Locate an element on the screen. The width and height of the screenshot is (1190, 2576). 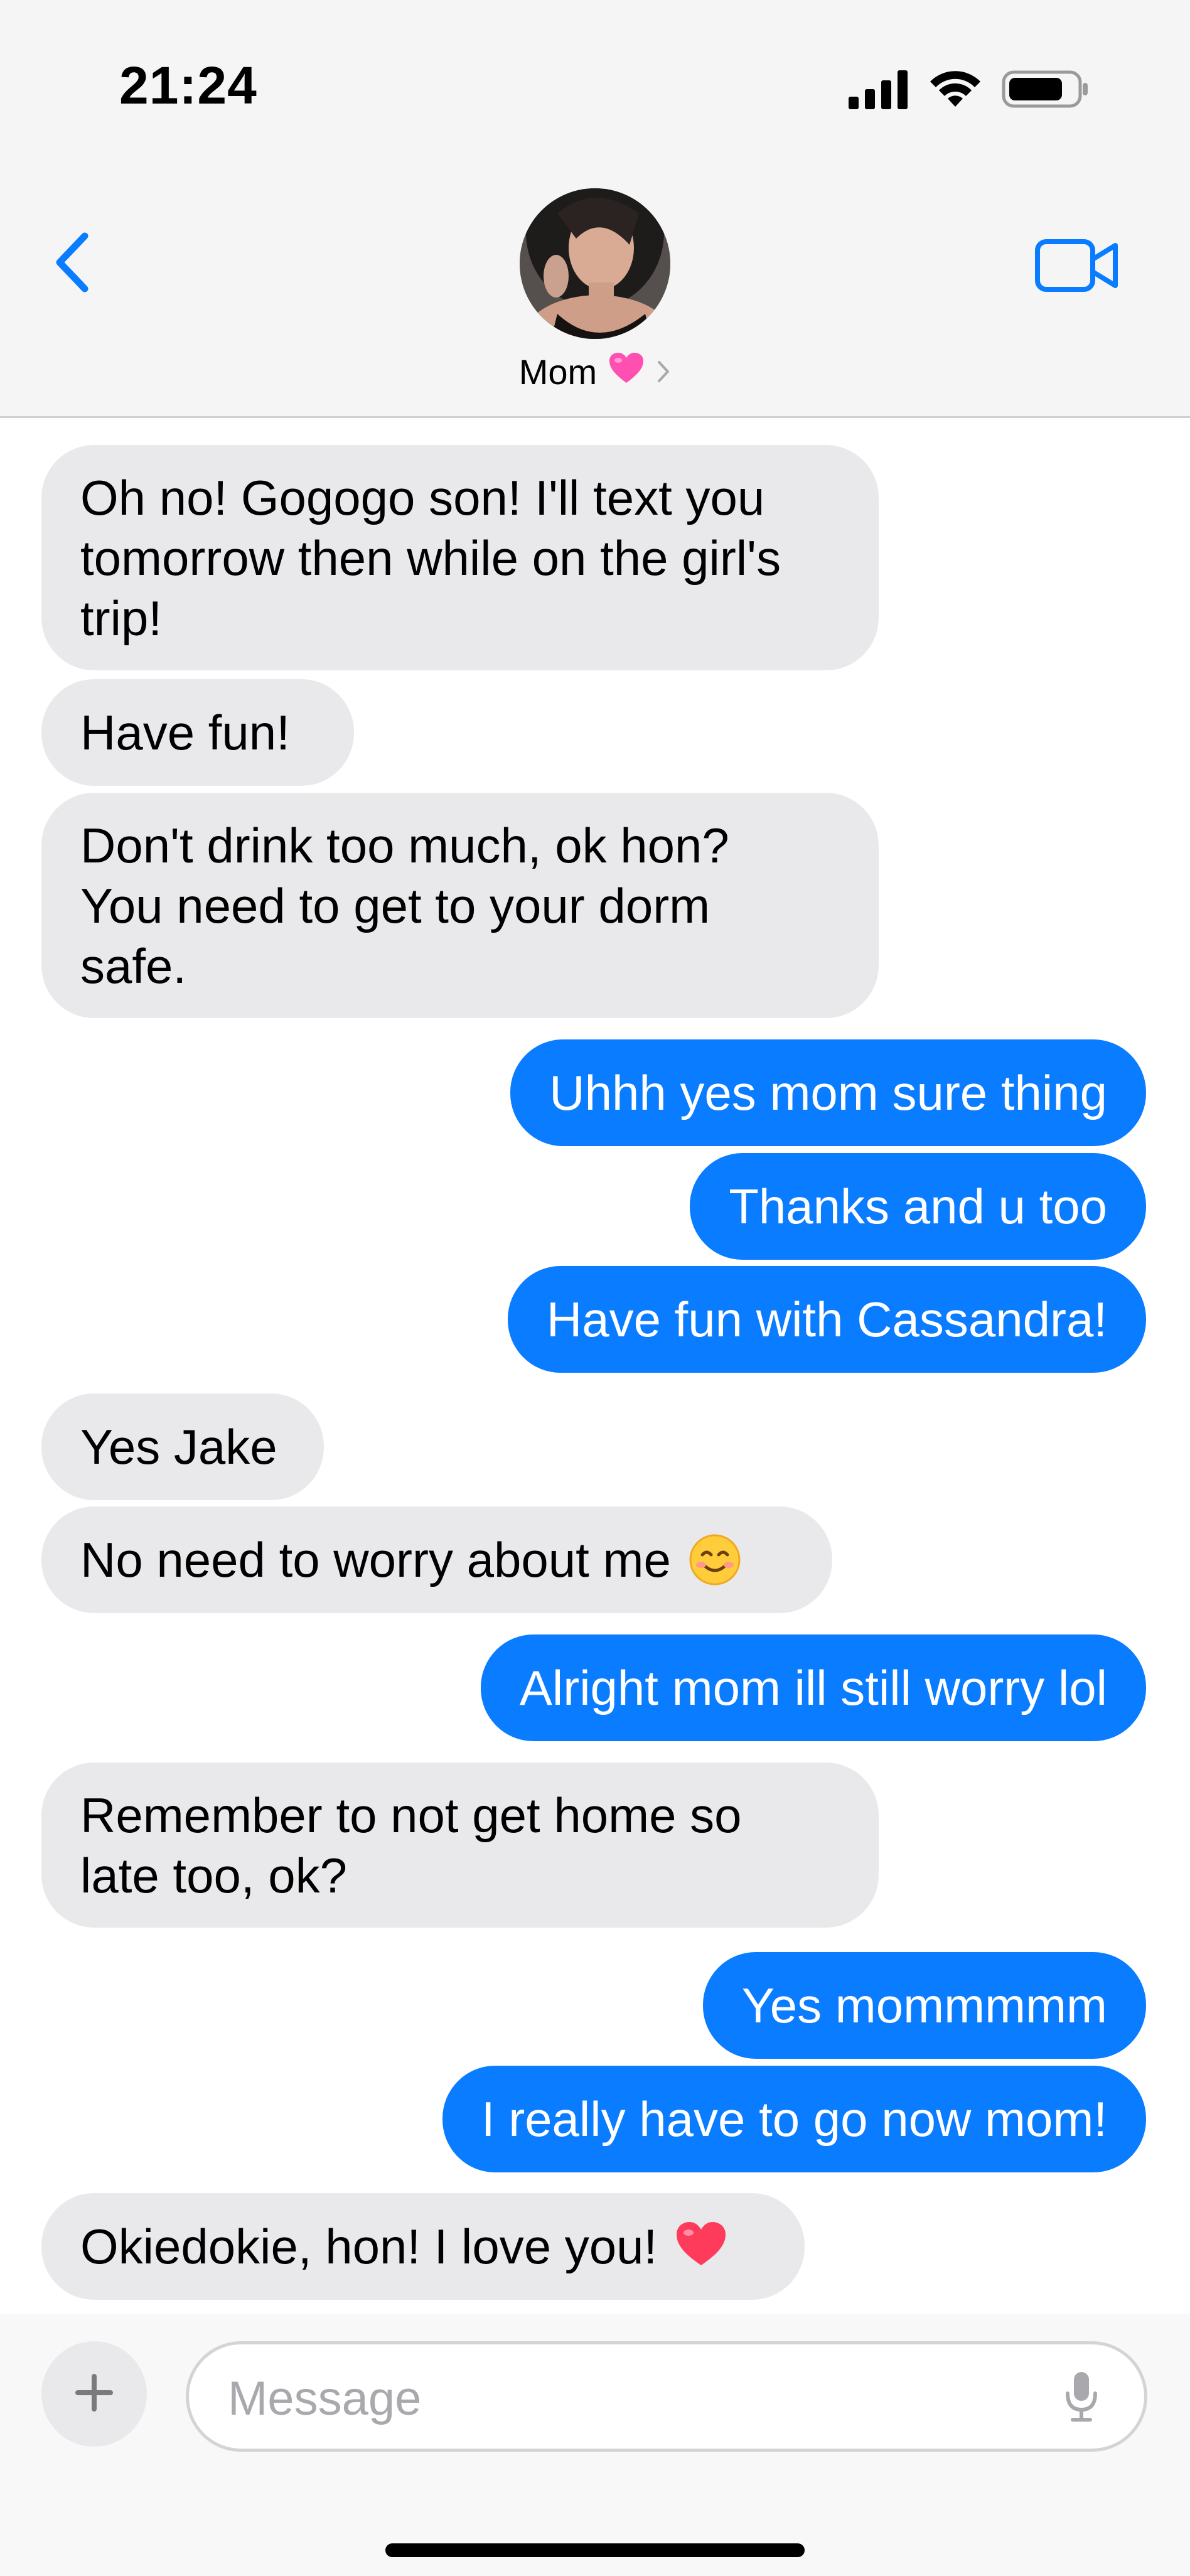
message-outgoing: Have fun with Cassandra! is located at coordinates (845, 1320).